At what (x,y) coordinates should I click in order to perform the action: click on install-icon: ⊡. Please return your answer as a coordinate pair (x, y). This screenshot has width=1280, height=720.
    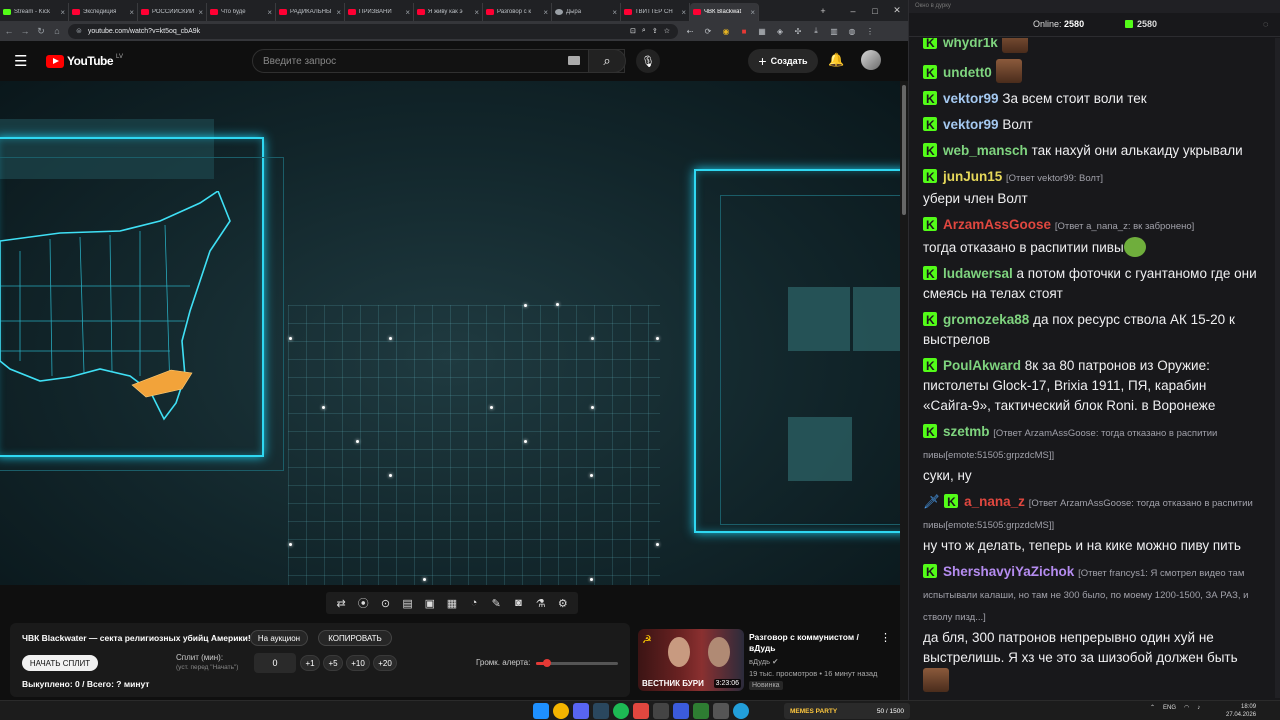
    Looking at the image, I should click on (633, 31).